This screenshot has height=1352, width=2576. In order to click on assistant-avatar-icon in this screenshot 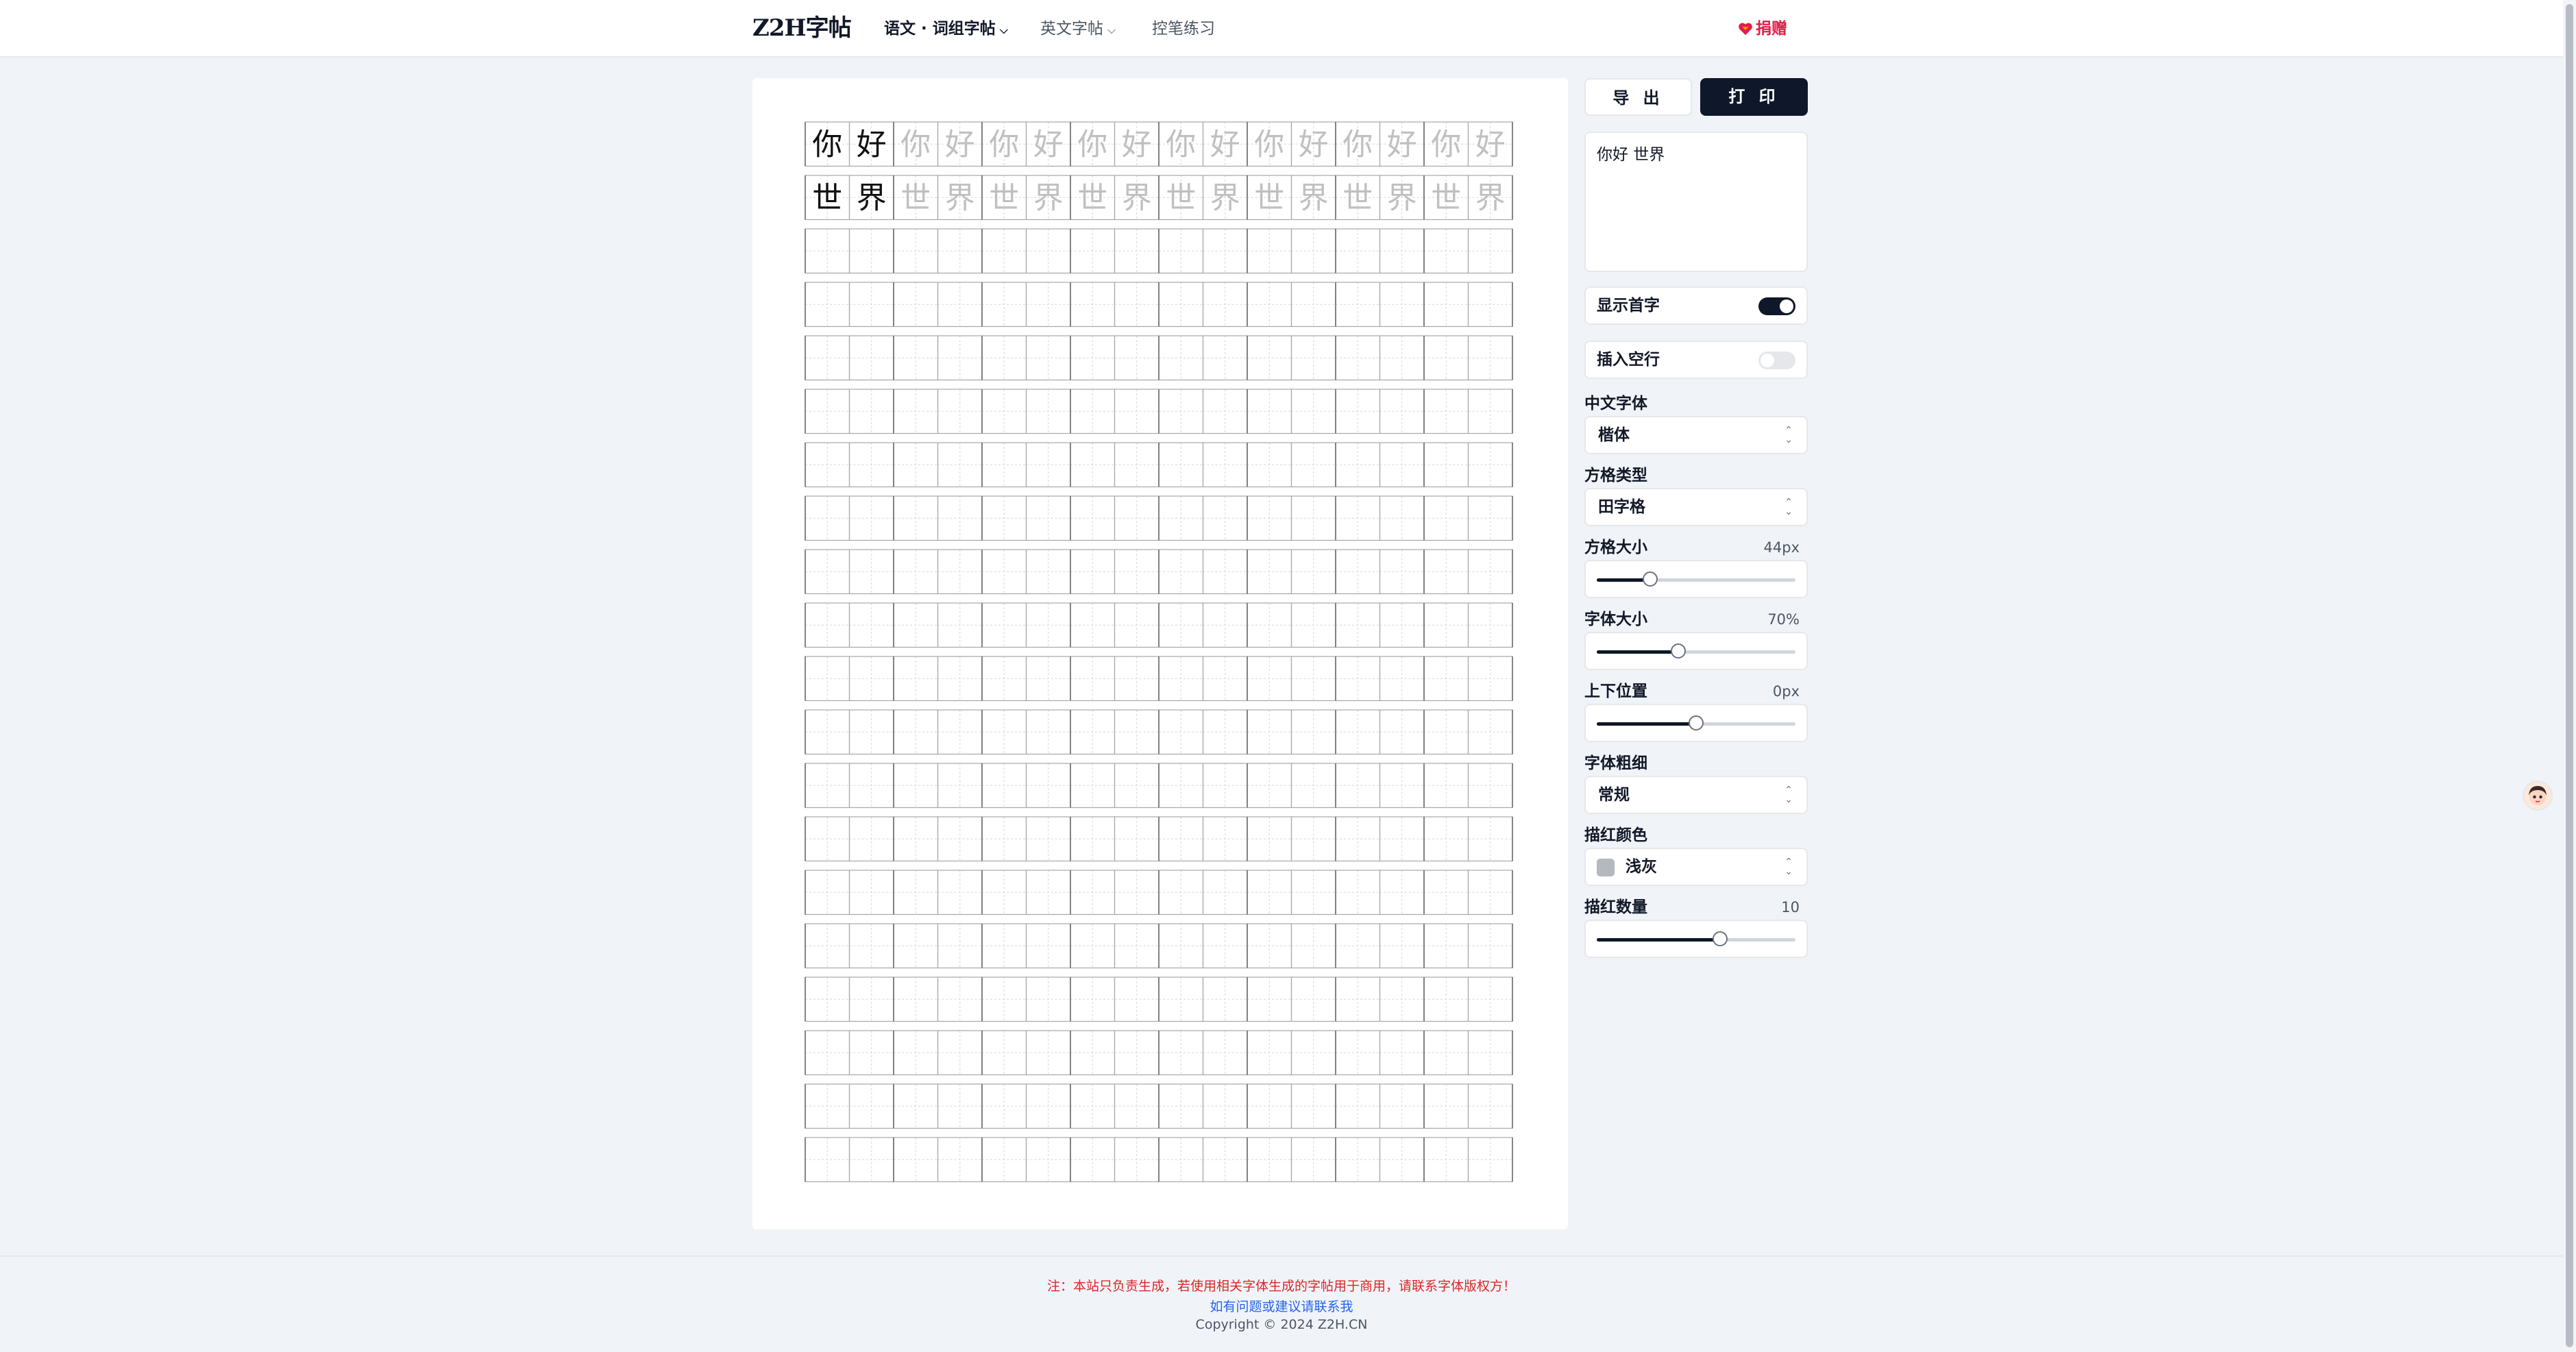, I will do `click(2538, 796)`.